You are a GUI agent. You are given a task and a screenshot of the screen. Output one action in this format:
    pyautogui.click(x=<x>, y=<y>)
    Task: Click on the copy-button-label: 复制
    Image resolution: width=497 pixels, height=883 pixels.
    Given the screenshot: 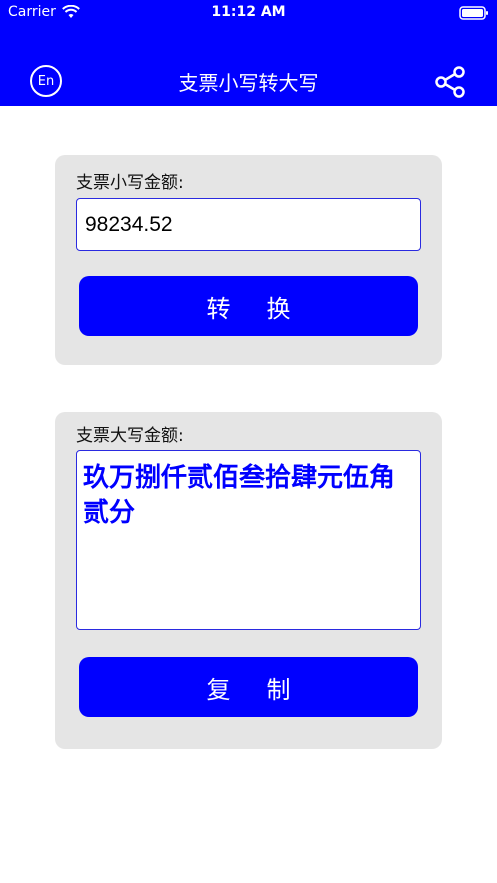 What is the action you would take?
    pyautogui.click(x=266, y=689)
    